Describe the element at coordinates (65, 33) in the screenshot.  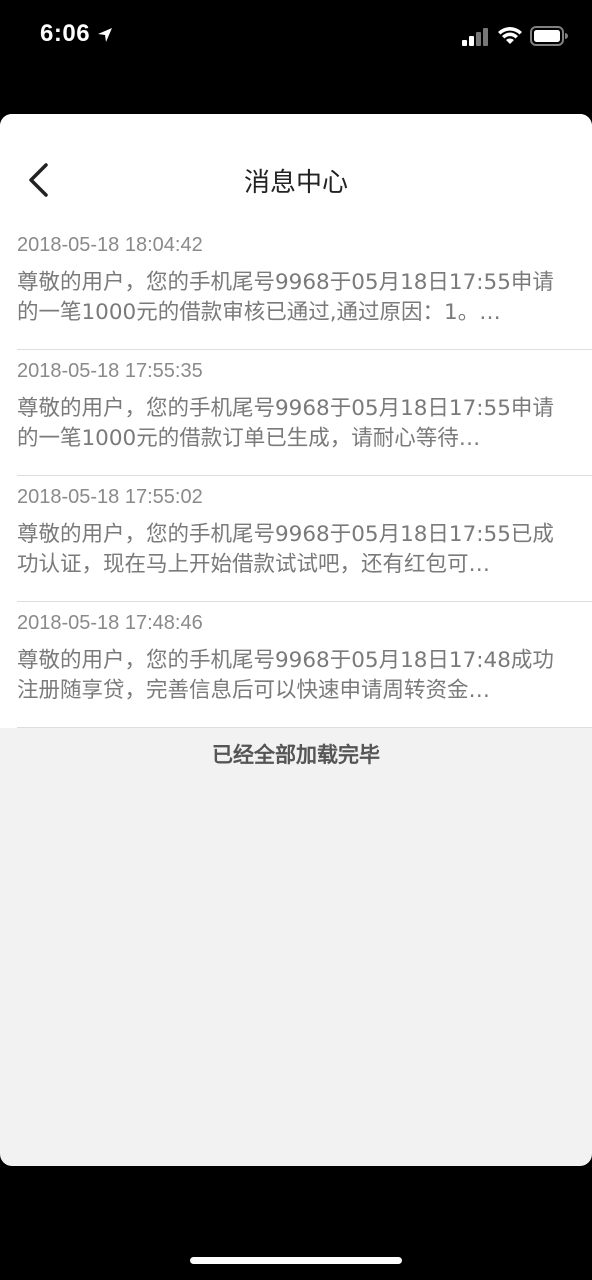
I see `status-time: 6:06` at that location.